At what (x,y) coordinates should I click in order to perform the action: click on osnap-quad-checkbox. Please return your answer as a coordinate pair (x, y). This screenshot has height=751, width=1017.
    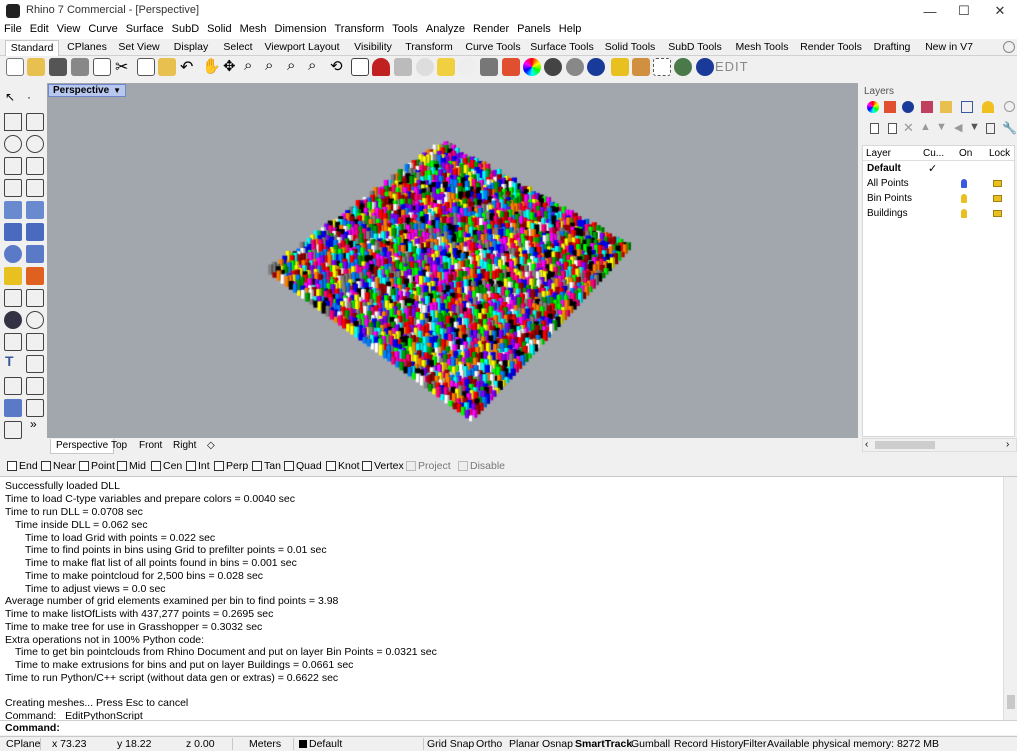
    Looking at the image, I should click on (289, 466).